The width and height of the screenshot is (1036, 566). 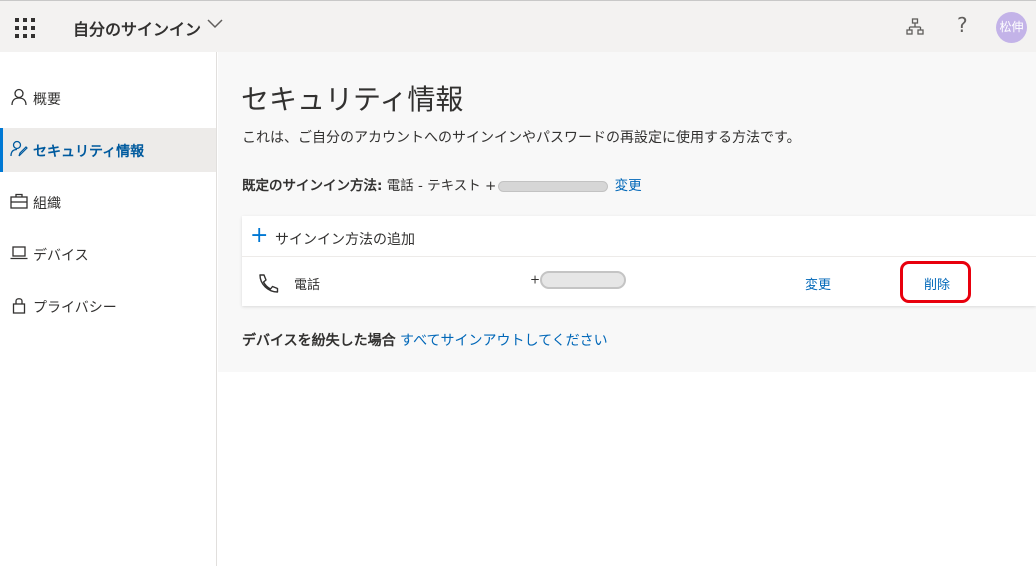 I want to click on lost-device-row: デバイスを紛失した場合 すべてサインアウトしてください, so click(x=425, y=340).